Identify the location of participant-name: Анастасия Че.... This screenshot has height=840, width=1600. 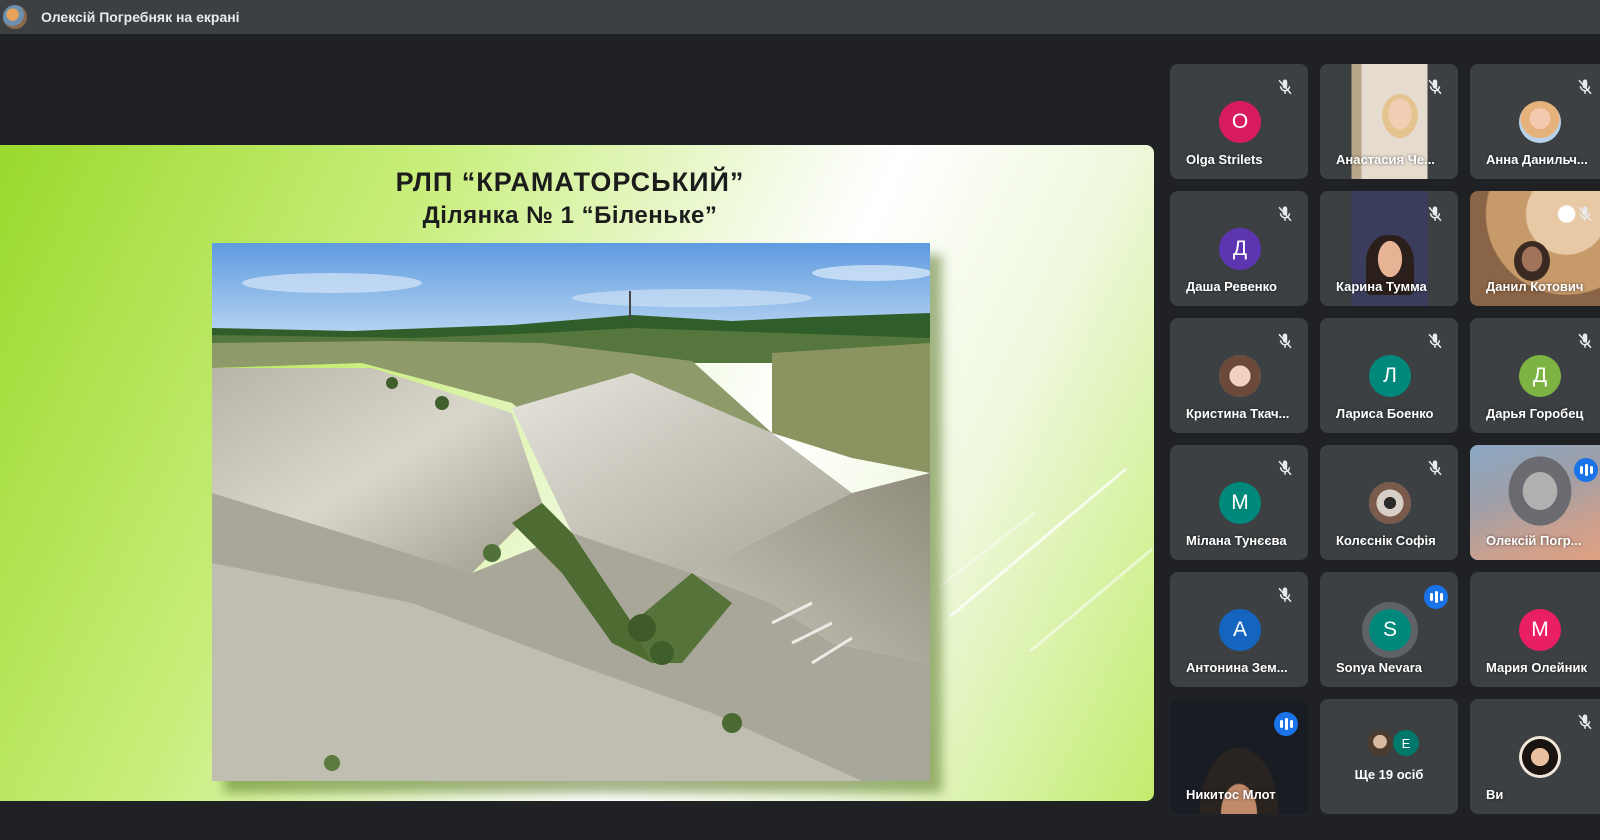
(1385, 159).